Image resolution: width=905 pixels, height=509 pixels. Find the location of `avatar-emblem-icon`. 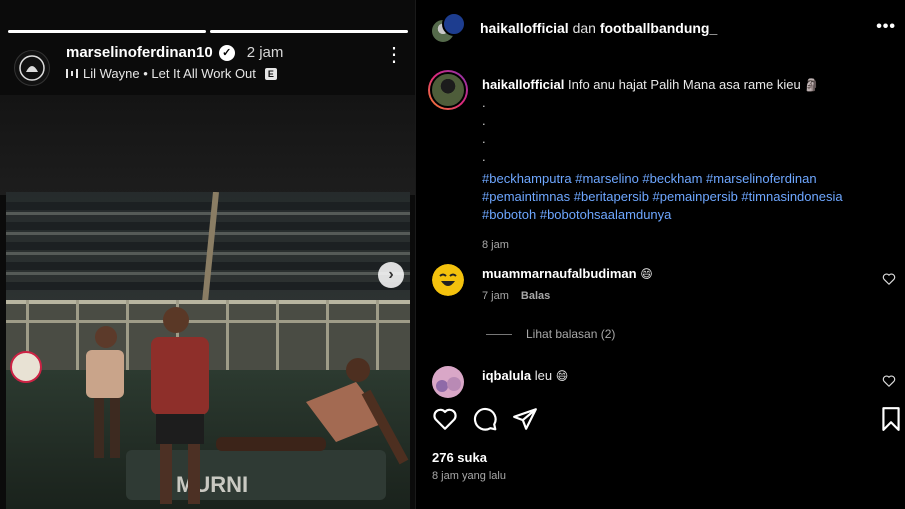

avatar-emblem-icon is located at coordinates (32, 68).